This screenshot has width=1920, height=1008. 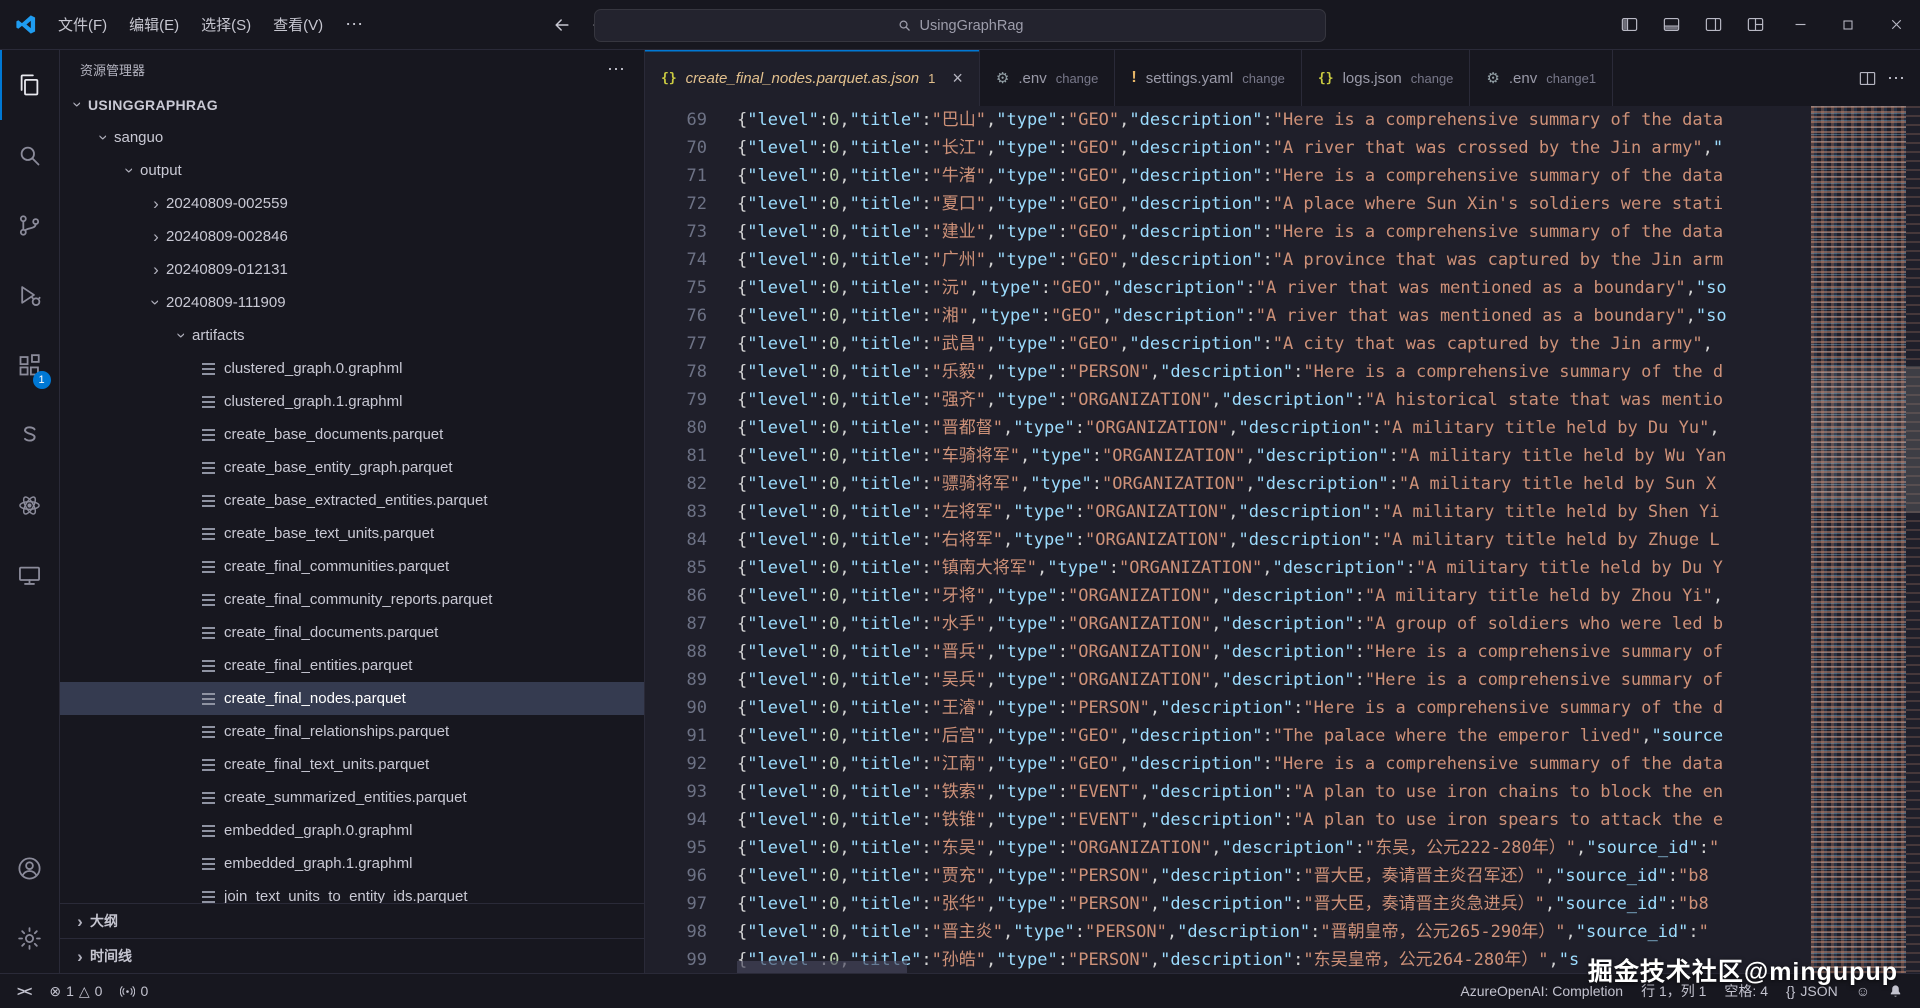 I want to click on minimize-window-icon, so click(x=1800, y=24).